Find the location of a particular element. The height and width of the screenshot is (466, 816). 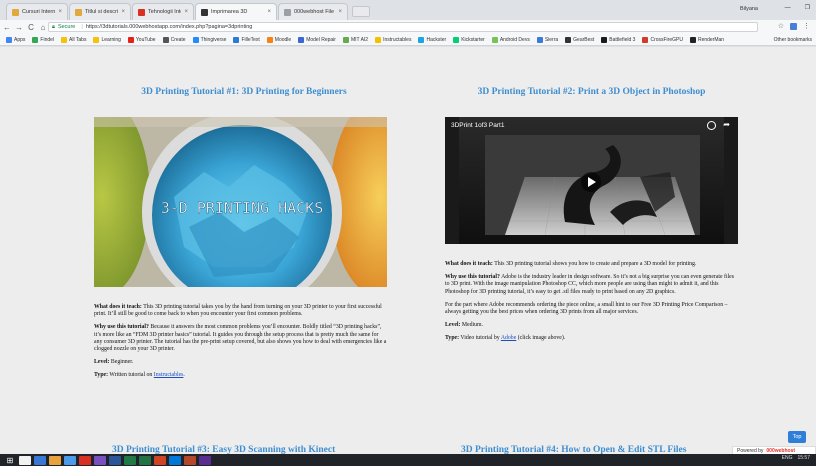

bookmark-item: CrossFireGPU is located at coordinates (662, 39).